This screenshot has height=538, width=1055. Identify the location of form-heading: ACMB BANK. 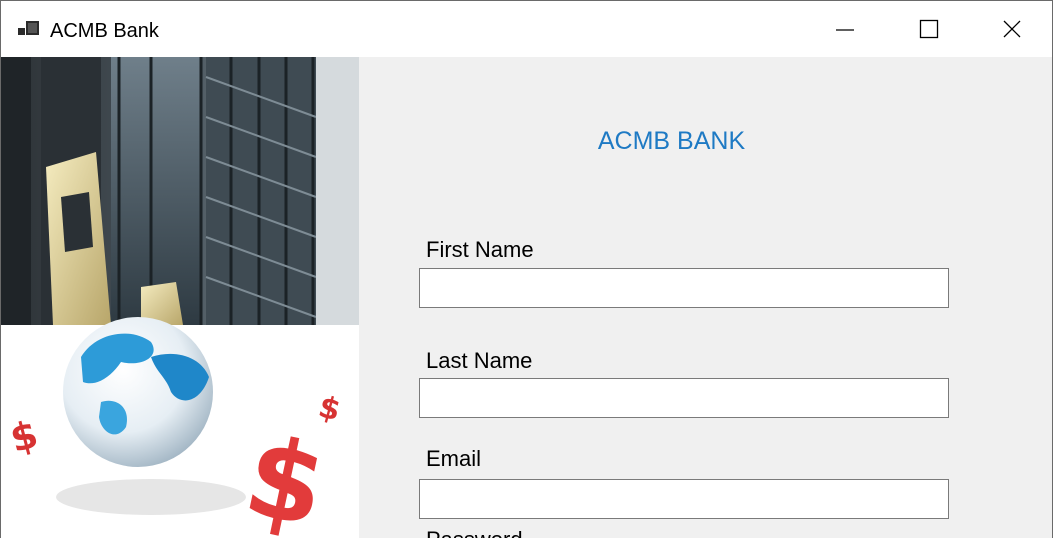
(671, 141).